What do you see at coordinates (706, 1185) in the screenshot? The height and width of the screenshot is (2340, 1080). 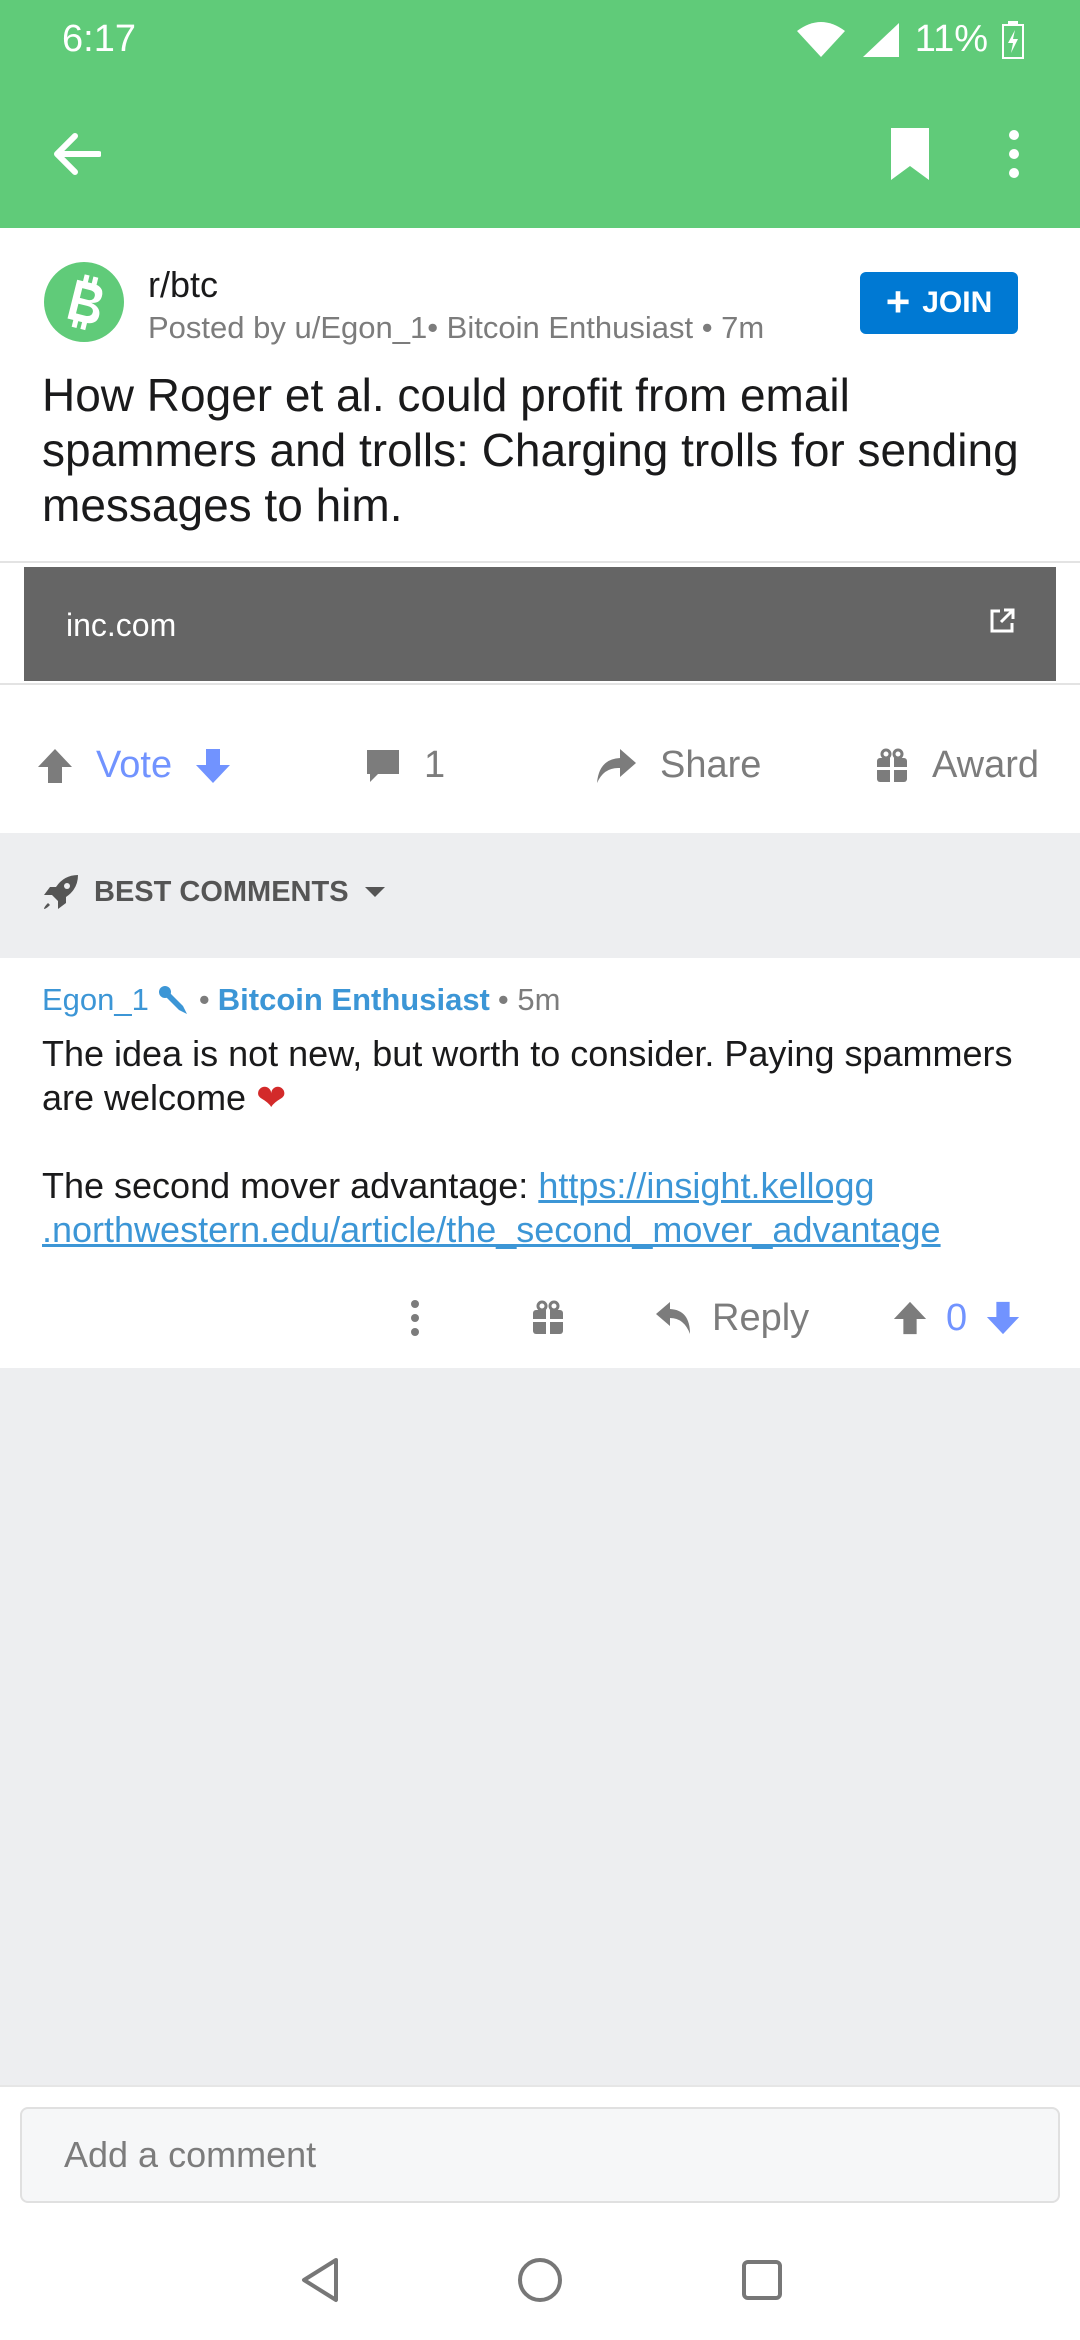 I see `comment-link-part-1: https://insight.kellogg` at bounding box center [706, 1185].